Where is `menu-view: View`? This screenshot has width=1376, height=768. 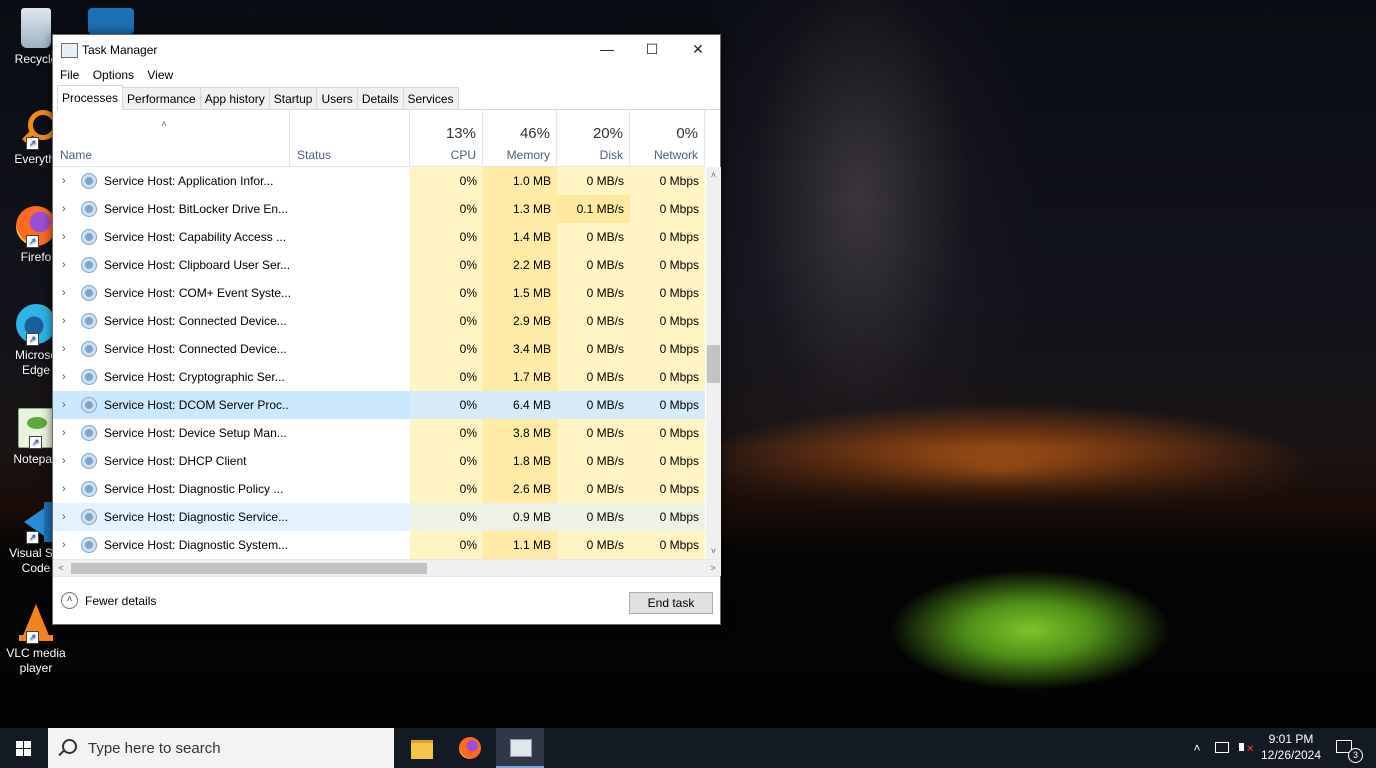 menu-view: View is located at coordinates (160, 75).